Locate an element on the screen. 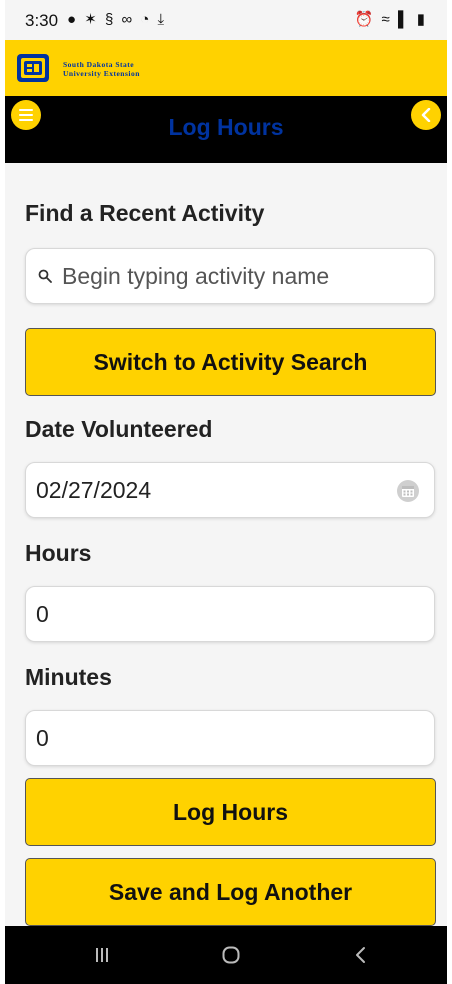 This screenshot has height=984, width=452. hours-field is located at coordinates (230, 614).